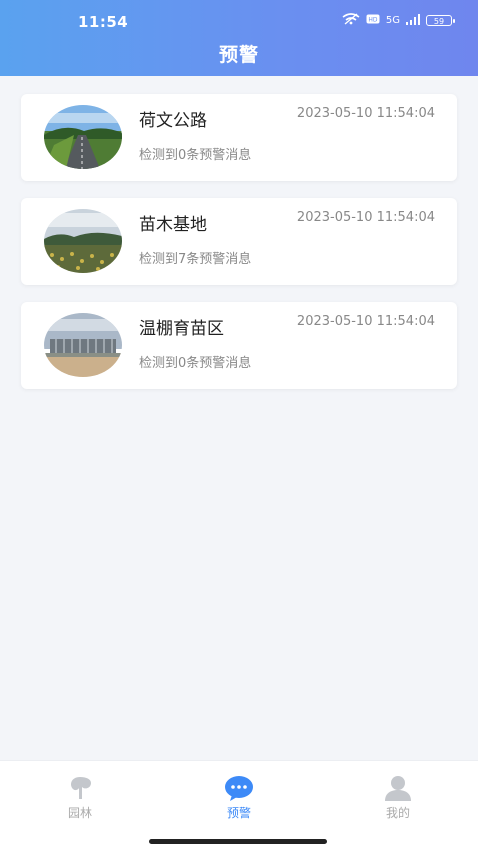 The width and height of the screenshot is (478, 851). I want to click on tab-garden: 园林, so click(80, 798).